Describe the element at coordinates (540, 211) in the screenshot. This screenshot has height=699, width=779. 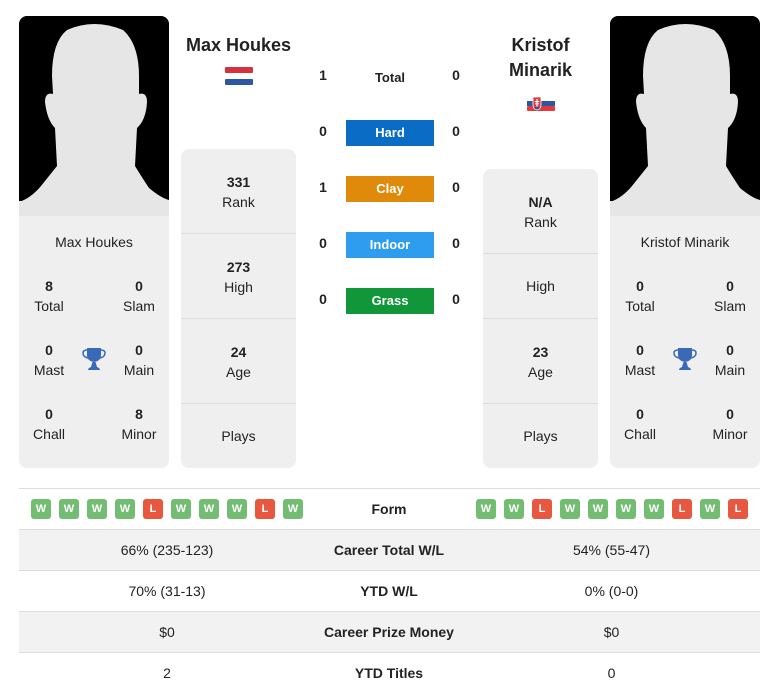
I see `player2-rank: N/A Rank` at that location.